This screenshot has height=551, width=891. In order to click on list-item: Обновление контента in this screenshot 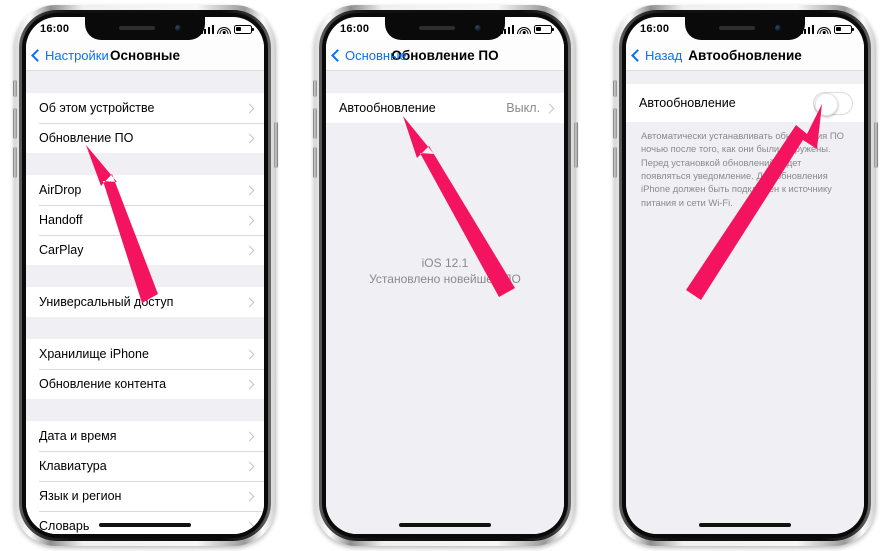, I will do `click(145, 384)`.